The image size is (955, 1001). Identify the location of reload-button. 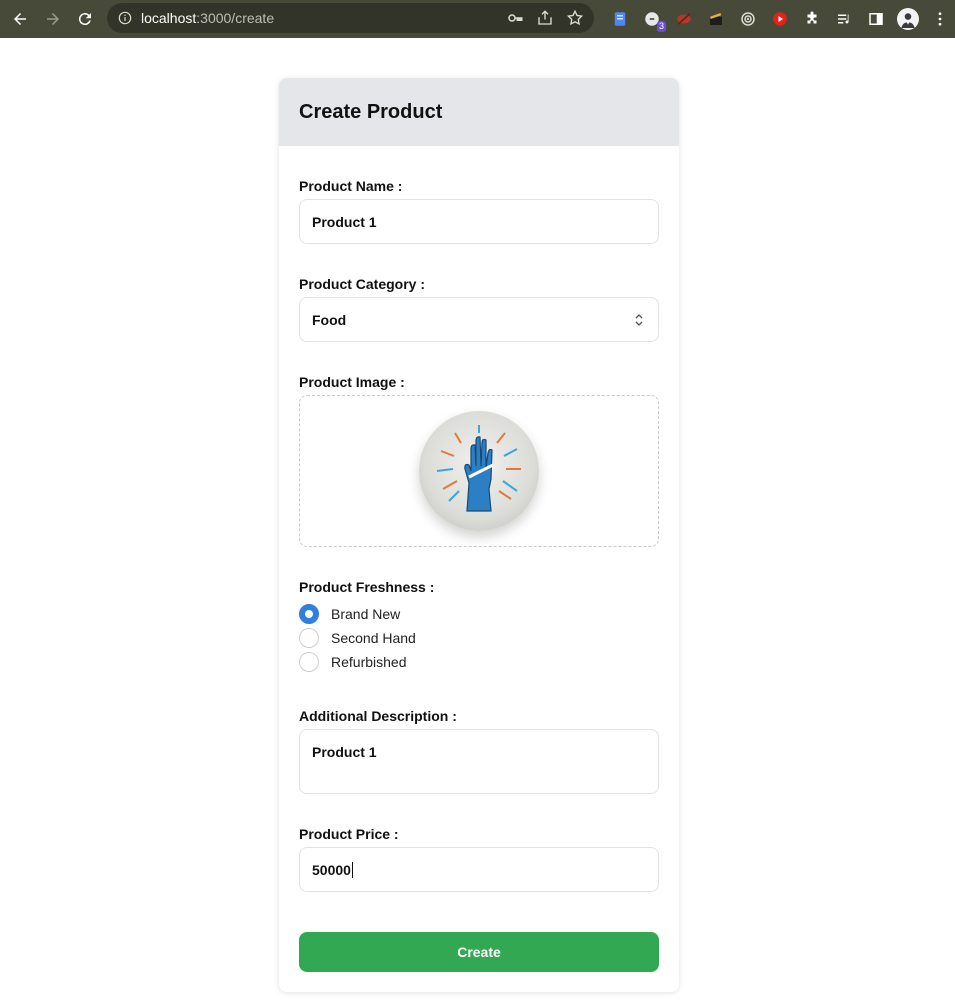
(85, 19).